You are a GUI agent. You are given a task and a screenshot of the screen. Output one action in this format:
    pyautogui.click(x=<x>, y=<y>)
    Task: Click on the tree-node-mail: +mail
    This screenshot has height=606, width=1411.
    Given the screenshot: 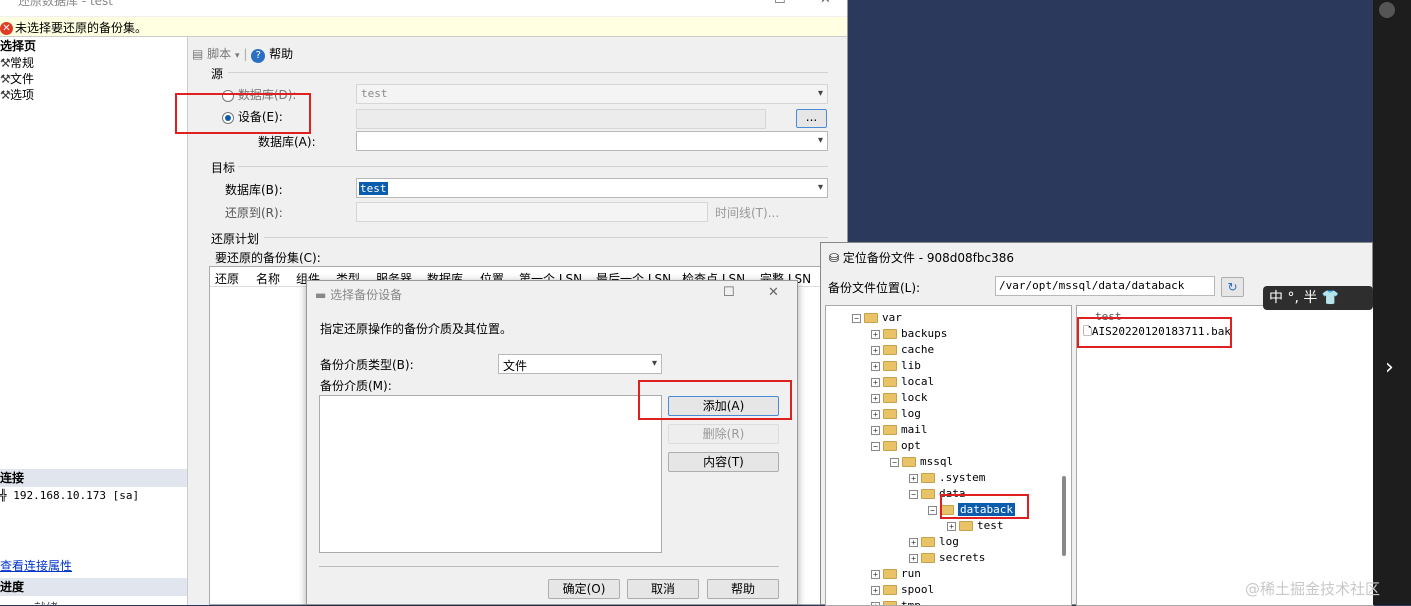 What is the action you would take?
    pyautogui.click(x=899, y=430)
    